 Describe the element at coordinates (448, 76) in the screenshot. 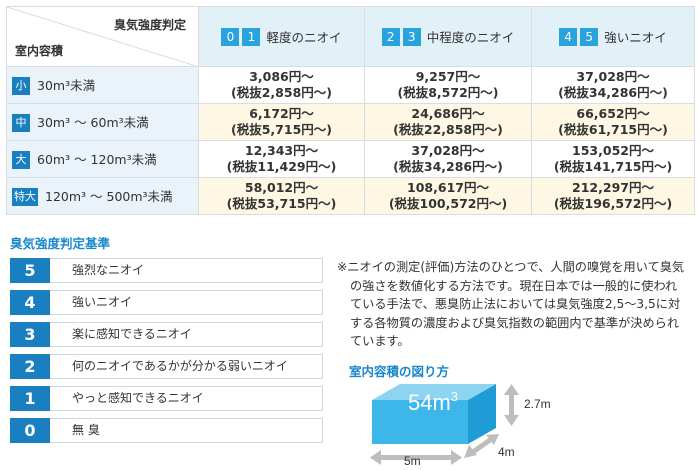

I see `price-with-tax: 9,257円〜` at that location.